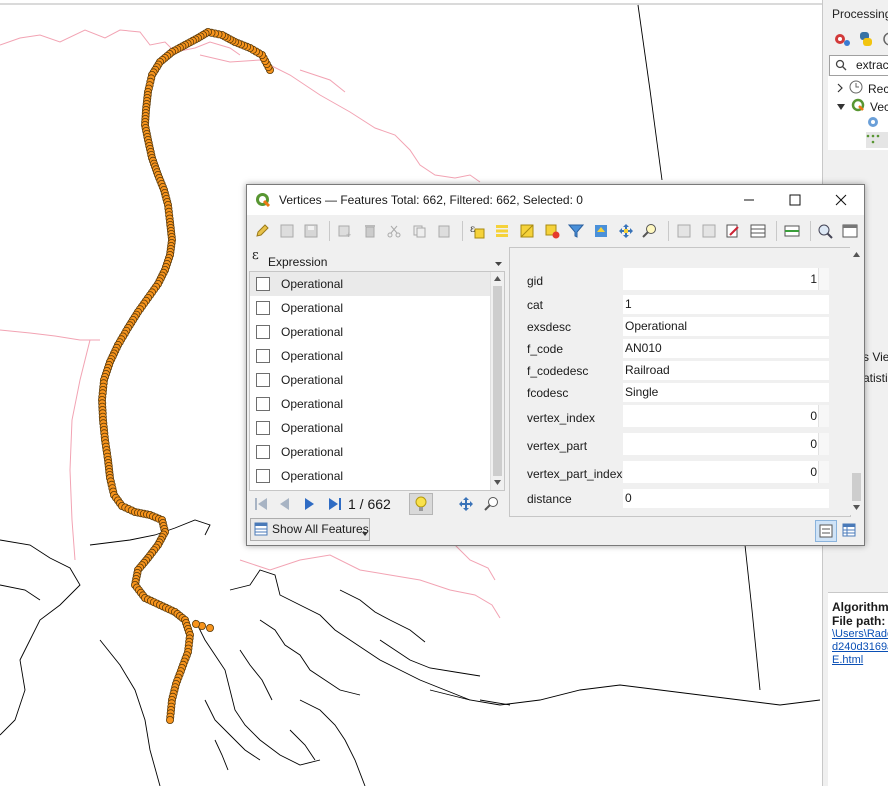 This screenshot has height=786, width=888. I want to click on expression-label: Expression, so click(298, 262).